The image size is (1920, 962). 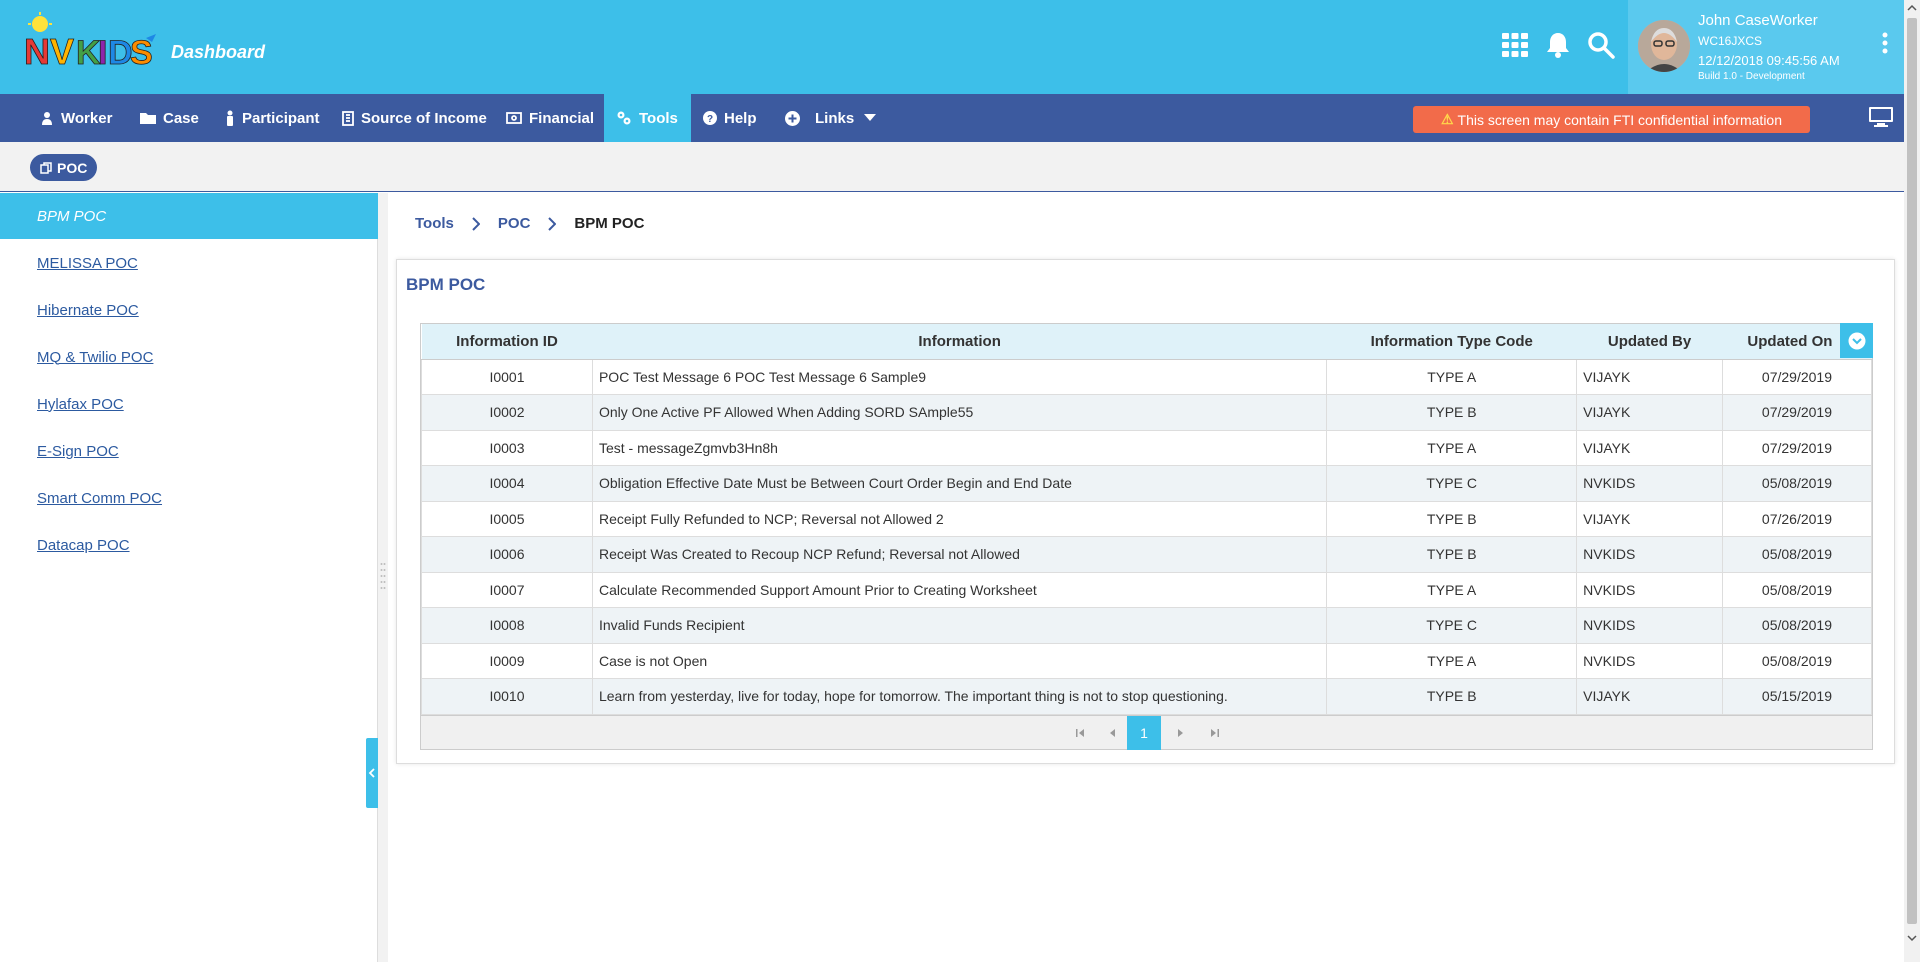 What do you see at coordinates (90, 44) in the screenshot?
I see `nvkids-logo: N V K I D S` at bounding box center [90, 44].